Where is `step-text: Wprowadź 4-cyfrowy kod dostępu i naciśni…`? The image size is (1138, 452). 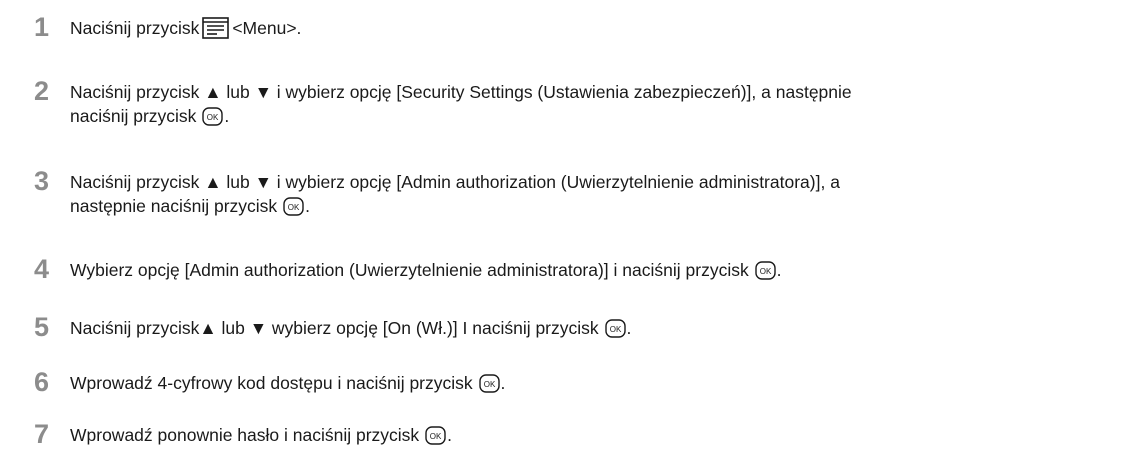 step-text: Wprowadź 4-cyfrowy kod dostępu i naciśni… is located at coordinates (570, 383).